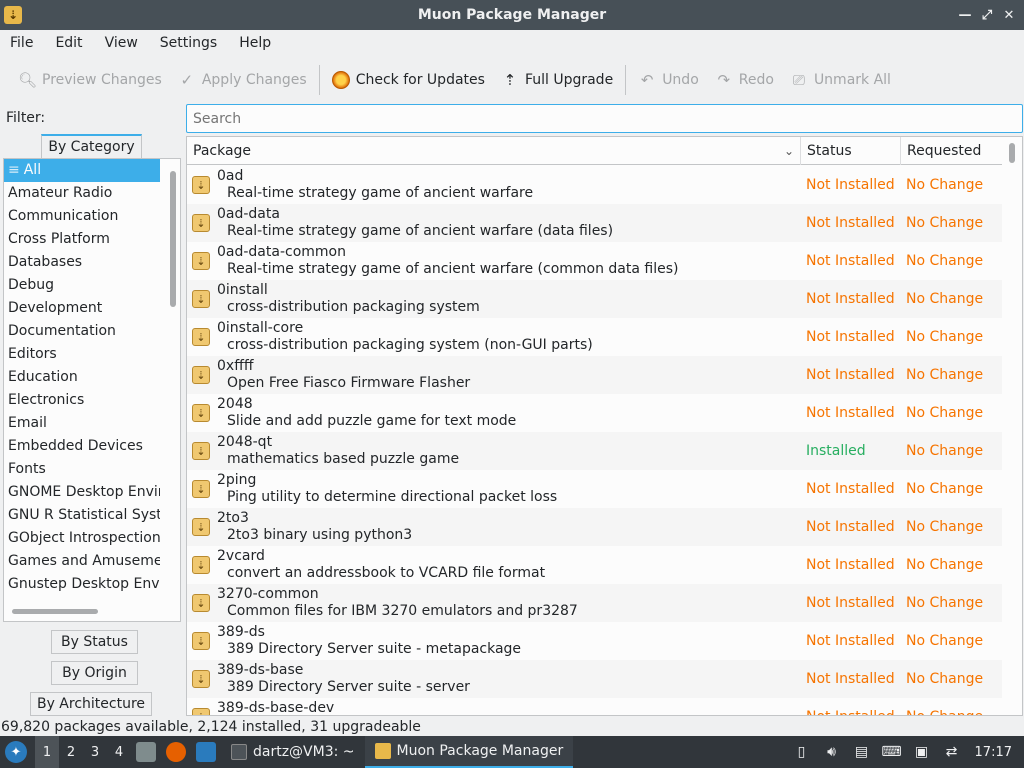 The image size is (1024, 768). What do you see at coordinates (82, 170) in the screenshot?
I see `category-item: ≡ All` at bounding box center [82, 170].